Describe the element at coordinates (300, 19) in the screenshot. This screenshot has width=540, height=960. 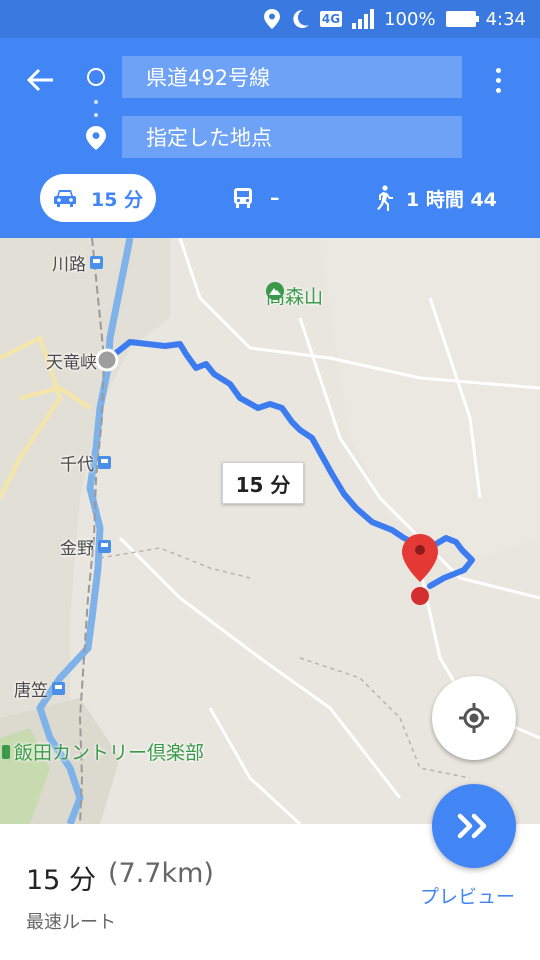
I see `moon-icon` at that location.